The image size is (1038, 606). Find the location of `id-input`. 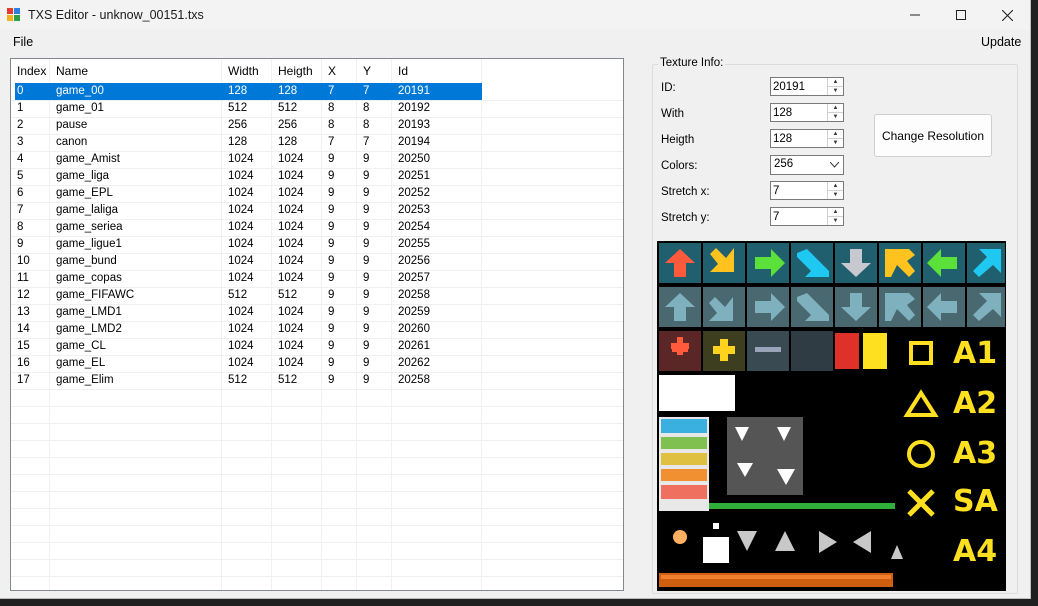

id-input is located at coordinates (800, 86).